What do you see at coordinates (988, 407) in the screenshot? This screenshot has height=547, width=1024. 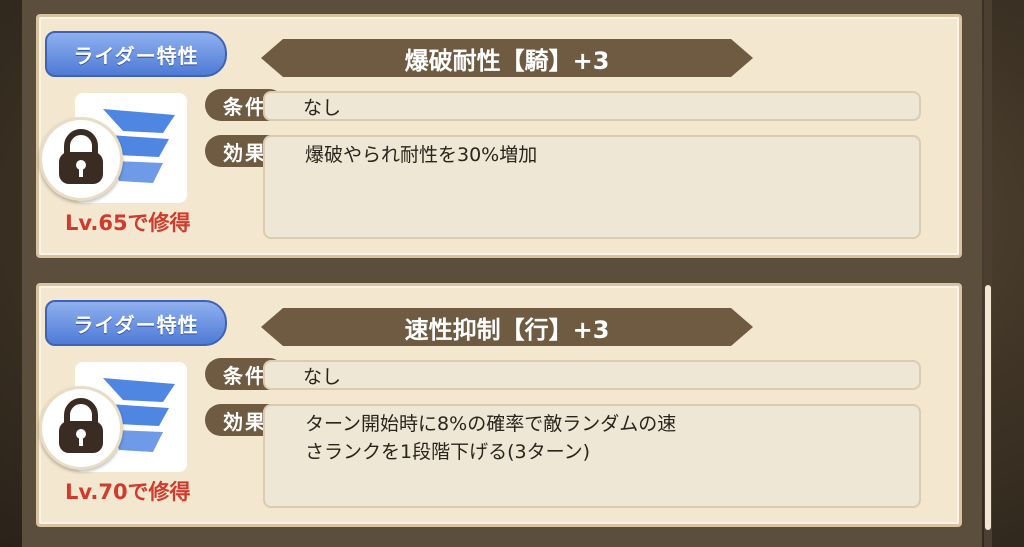 I see `scrollbar-thumb` at bounding box center [988, 407].